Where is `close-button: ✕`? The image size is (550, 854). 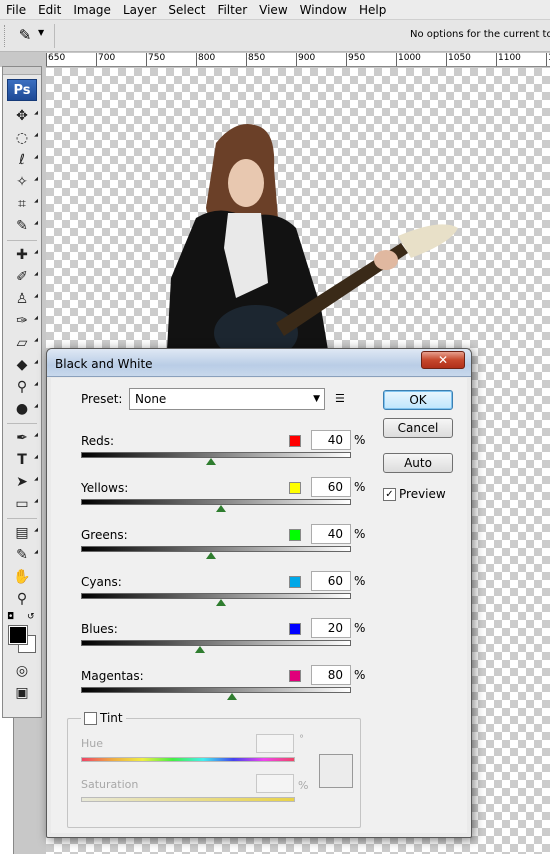
close-button: ✕ is located at coordinates (443, 360).